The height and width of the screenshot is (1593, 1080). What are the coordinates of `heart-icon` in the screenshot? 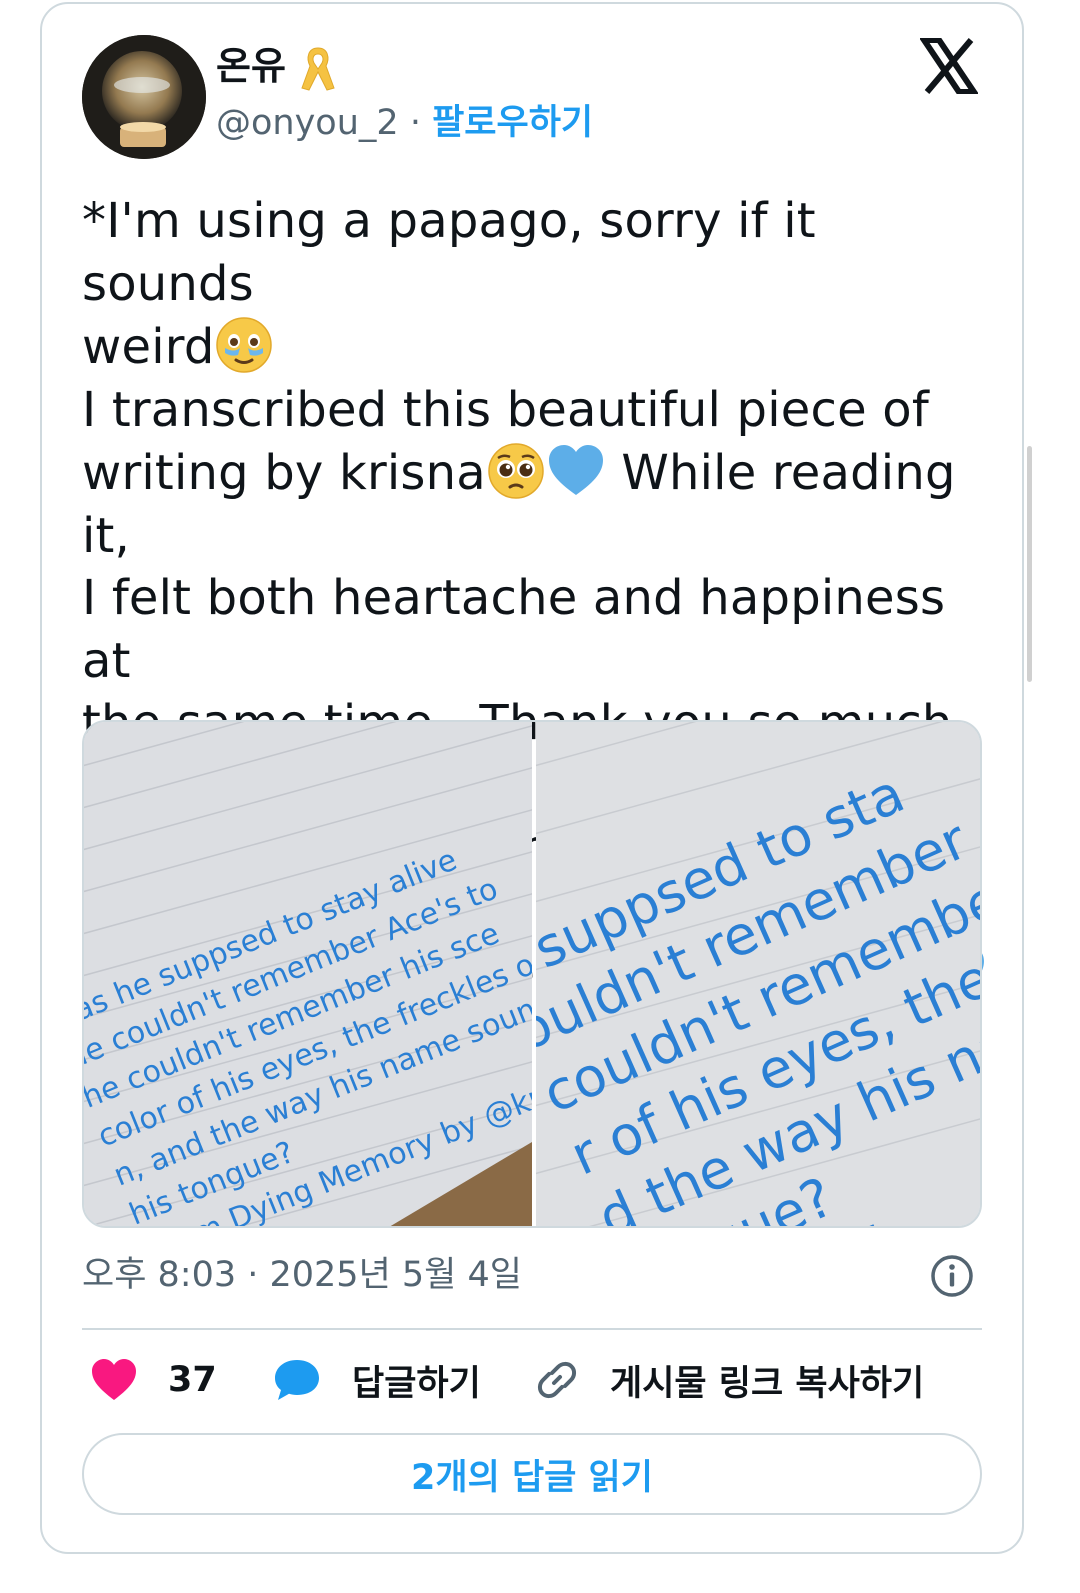 It's located at (114, 1379).